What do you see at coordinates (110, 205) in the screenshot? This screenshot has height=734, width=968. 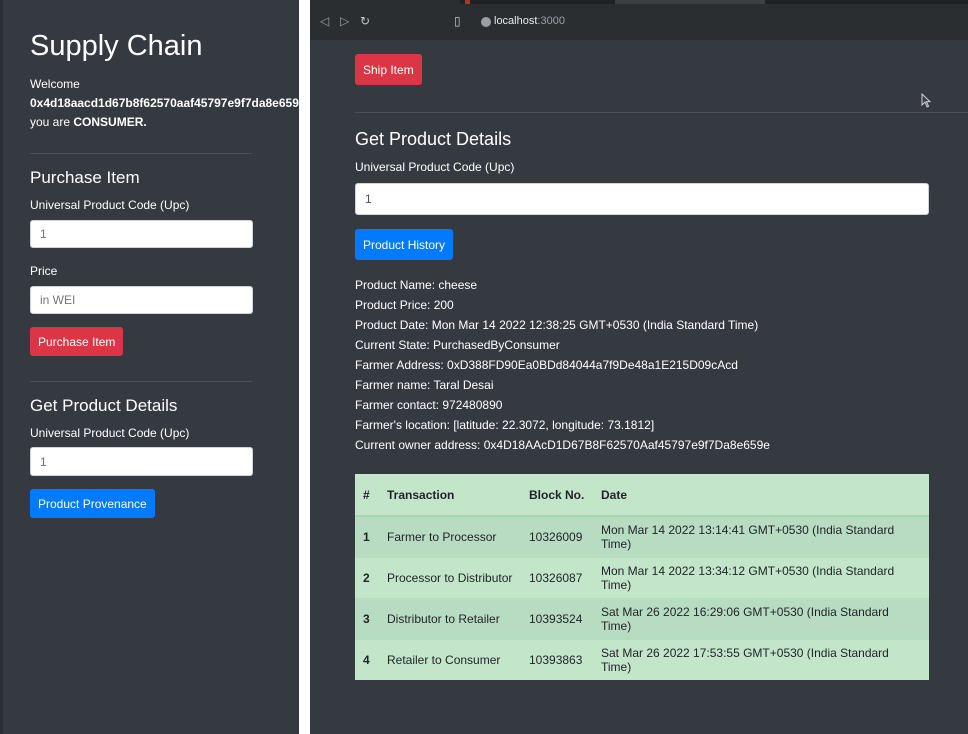 I see `purchase-upc-label: Universal Product Code (Upc)` at bounding box center [110, 205].